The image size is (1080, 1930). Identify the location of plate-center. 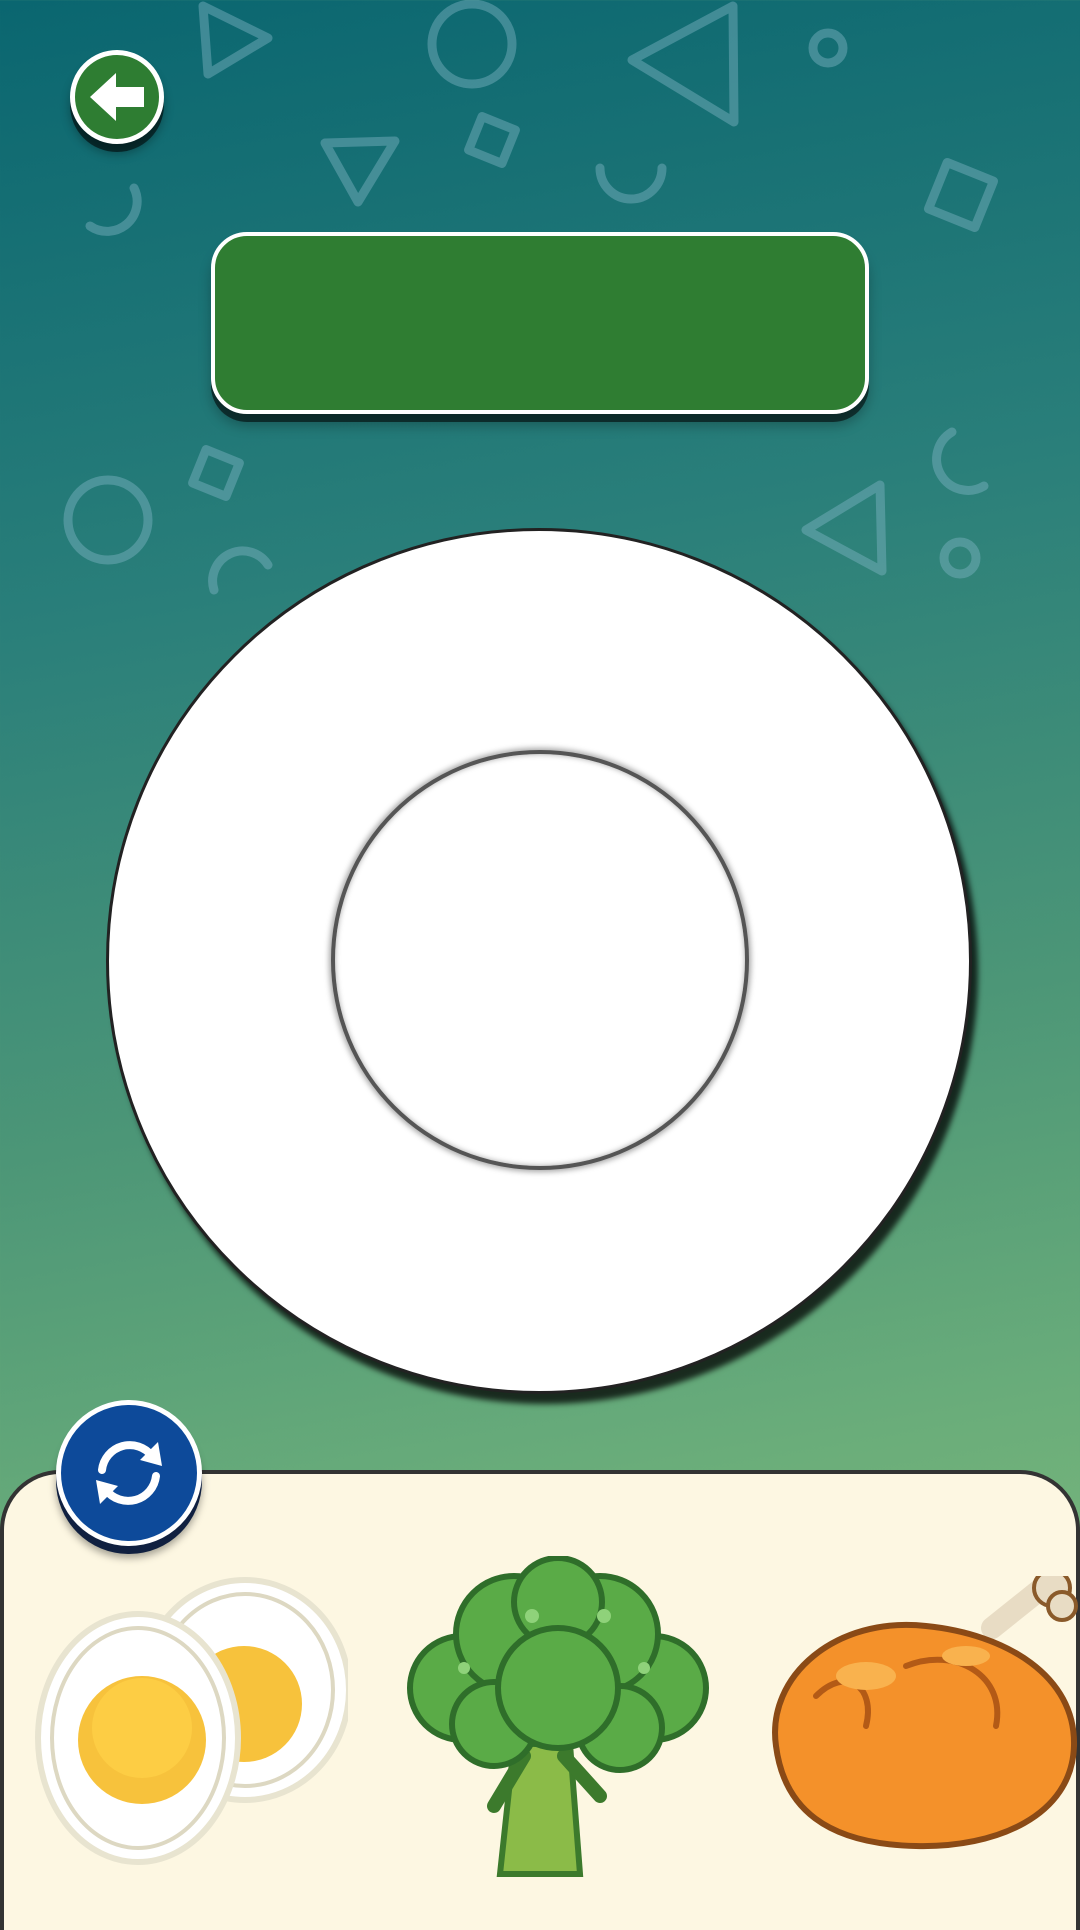
(540, 960).